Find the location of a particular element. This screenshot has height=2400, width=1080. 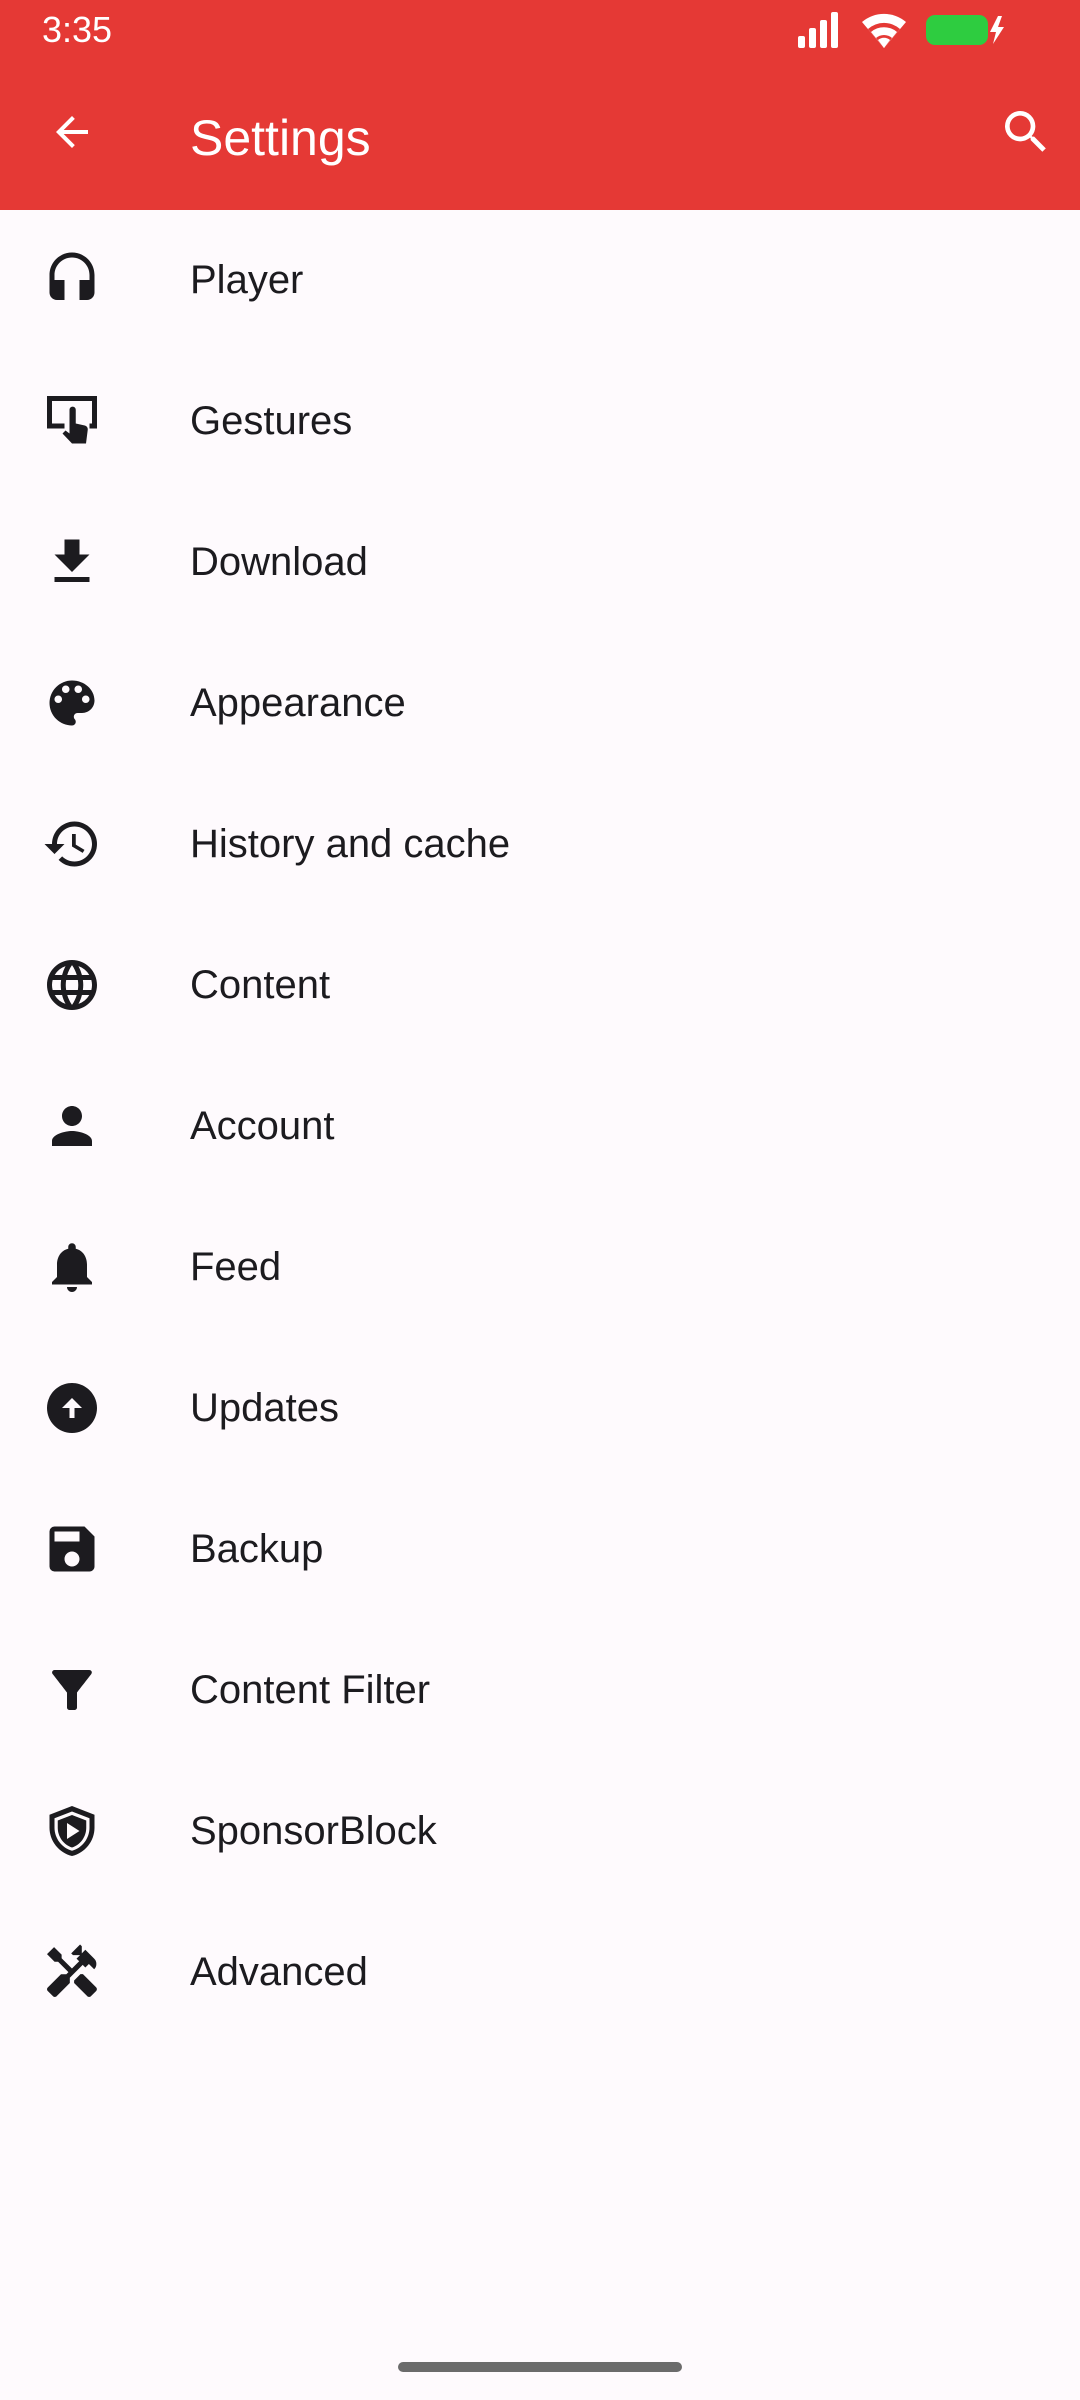

save-icon is located at coordinates (72, 1549).